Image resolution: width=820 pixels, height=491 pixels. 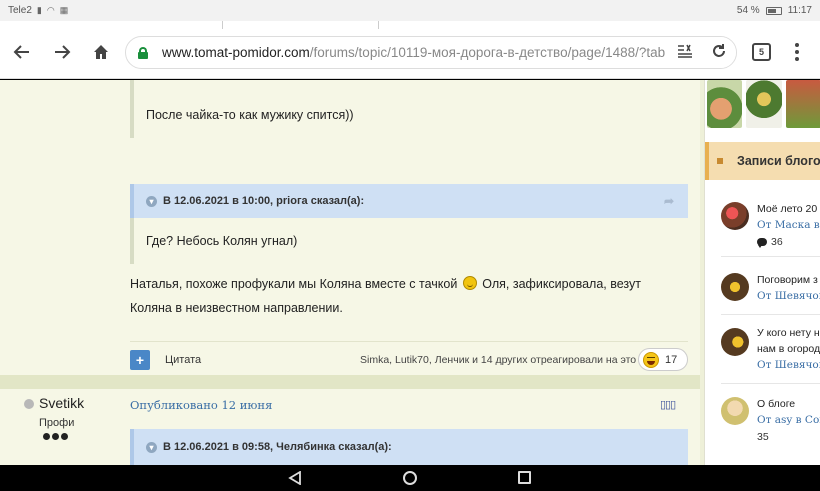 I want to click on blog-entry-title: Моё лето 20, so click(x=787, y=209).